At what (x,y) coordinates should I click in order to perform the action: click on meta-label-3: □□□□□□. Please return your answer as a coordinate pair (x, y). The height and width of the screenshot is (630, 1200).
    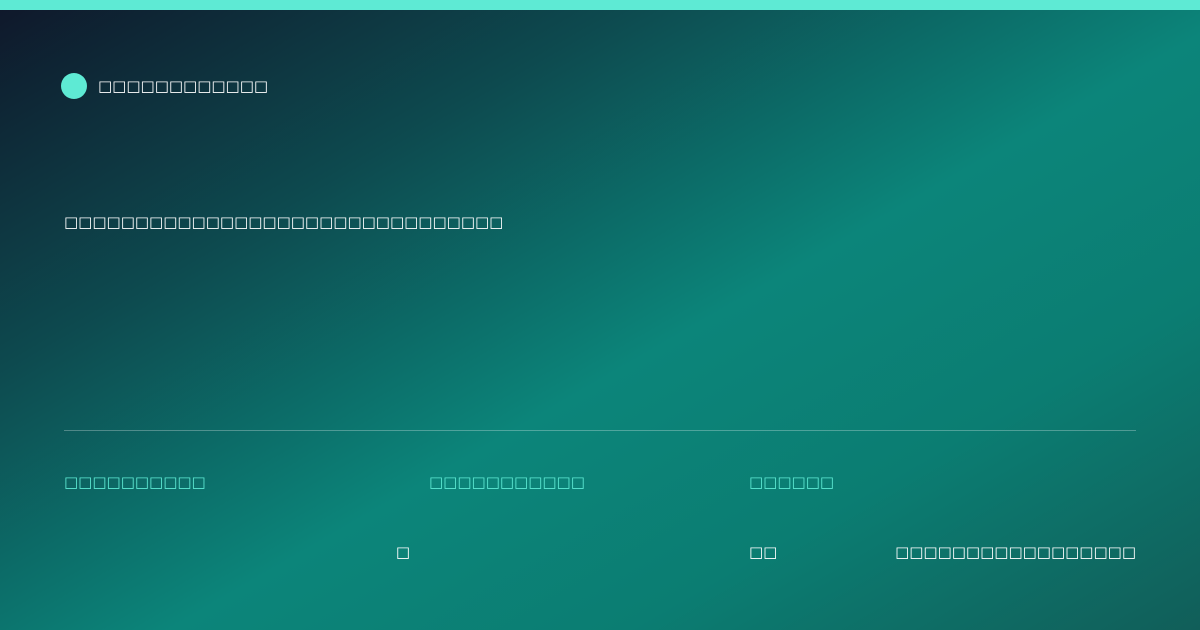
    Looking at the image, I should click on (792, 482).